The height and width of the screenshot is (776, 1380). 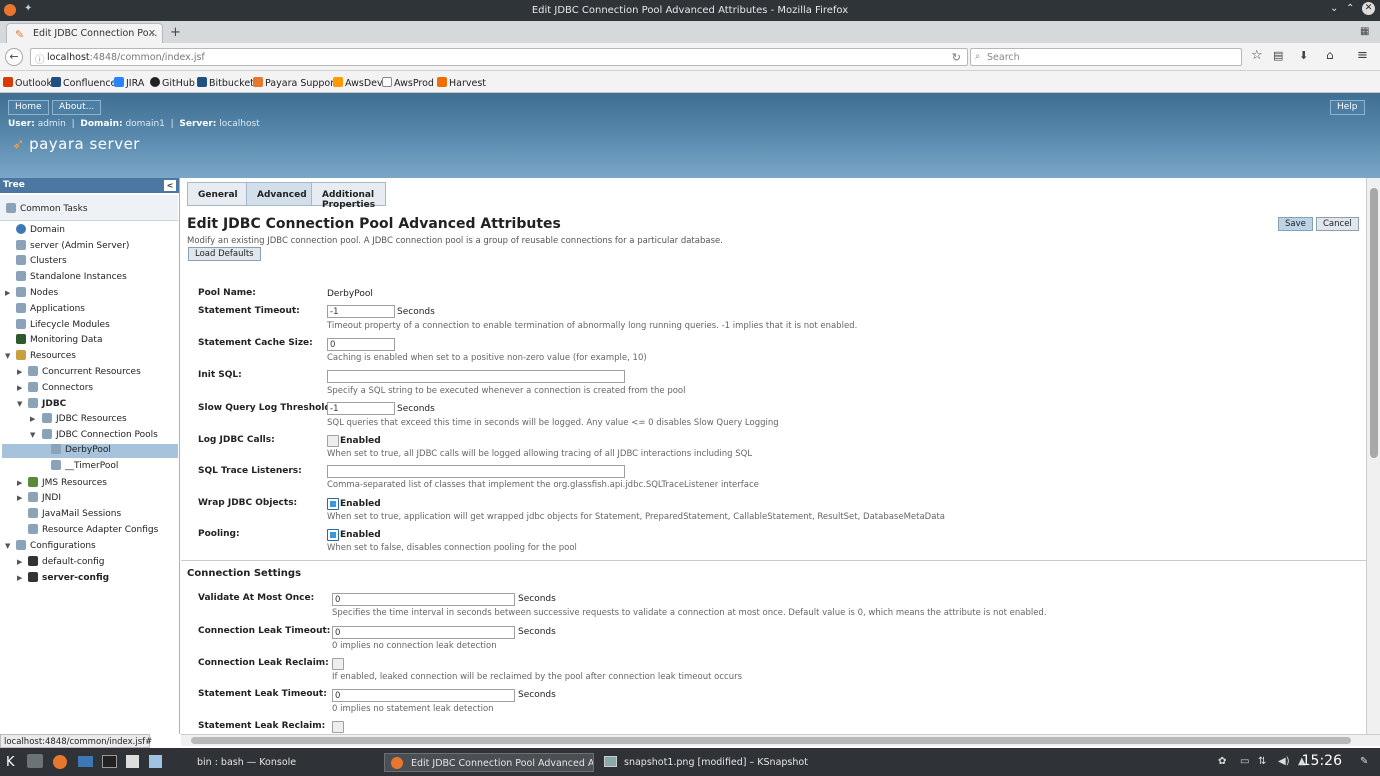 I want to click on tree-item-configurations: Configurations, so click(x=56, y=547).